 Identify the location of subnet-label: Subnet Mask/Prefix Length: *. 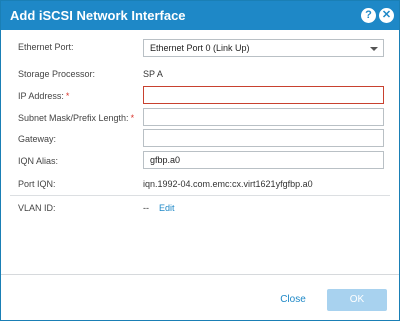
(76, 118).